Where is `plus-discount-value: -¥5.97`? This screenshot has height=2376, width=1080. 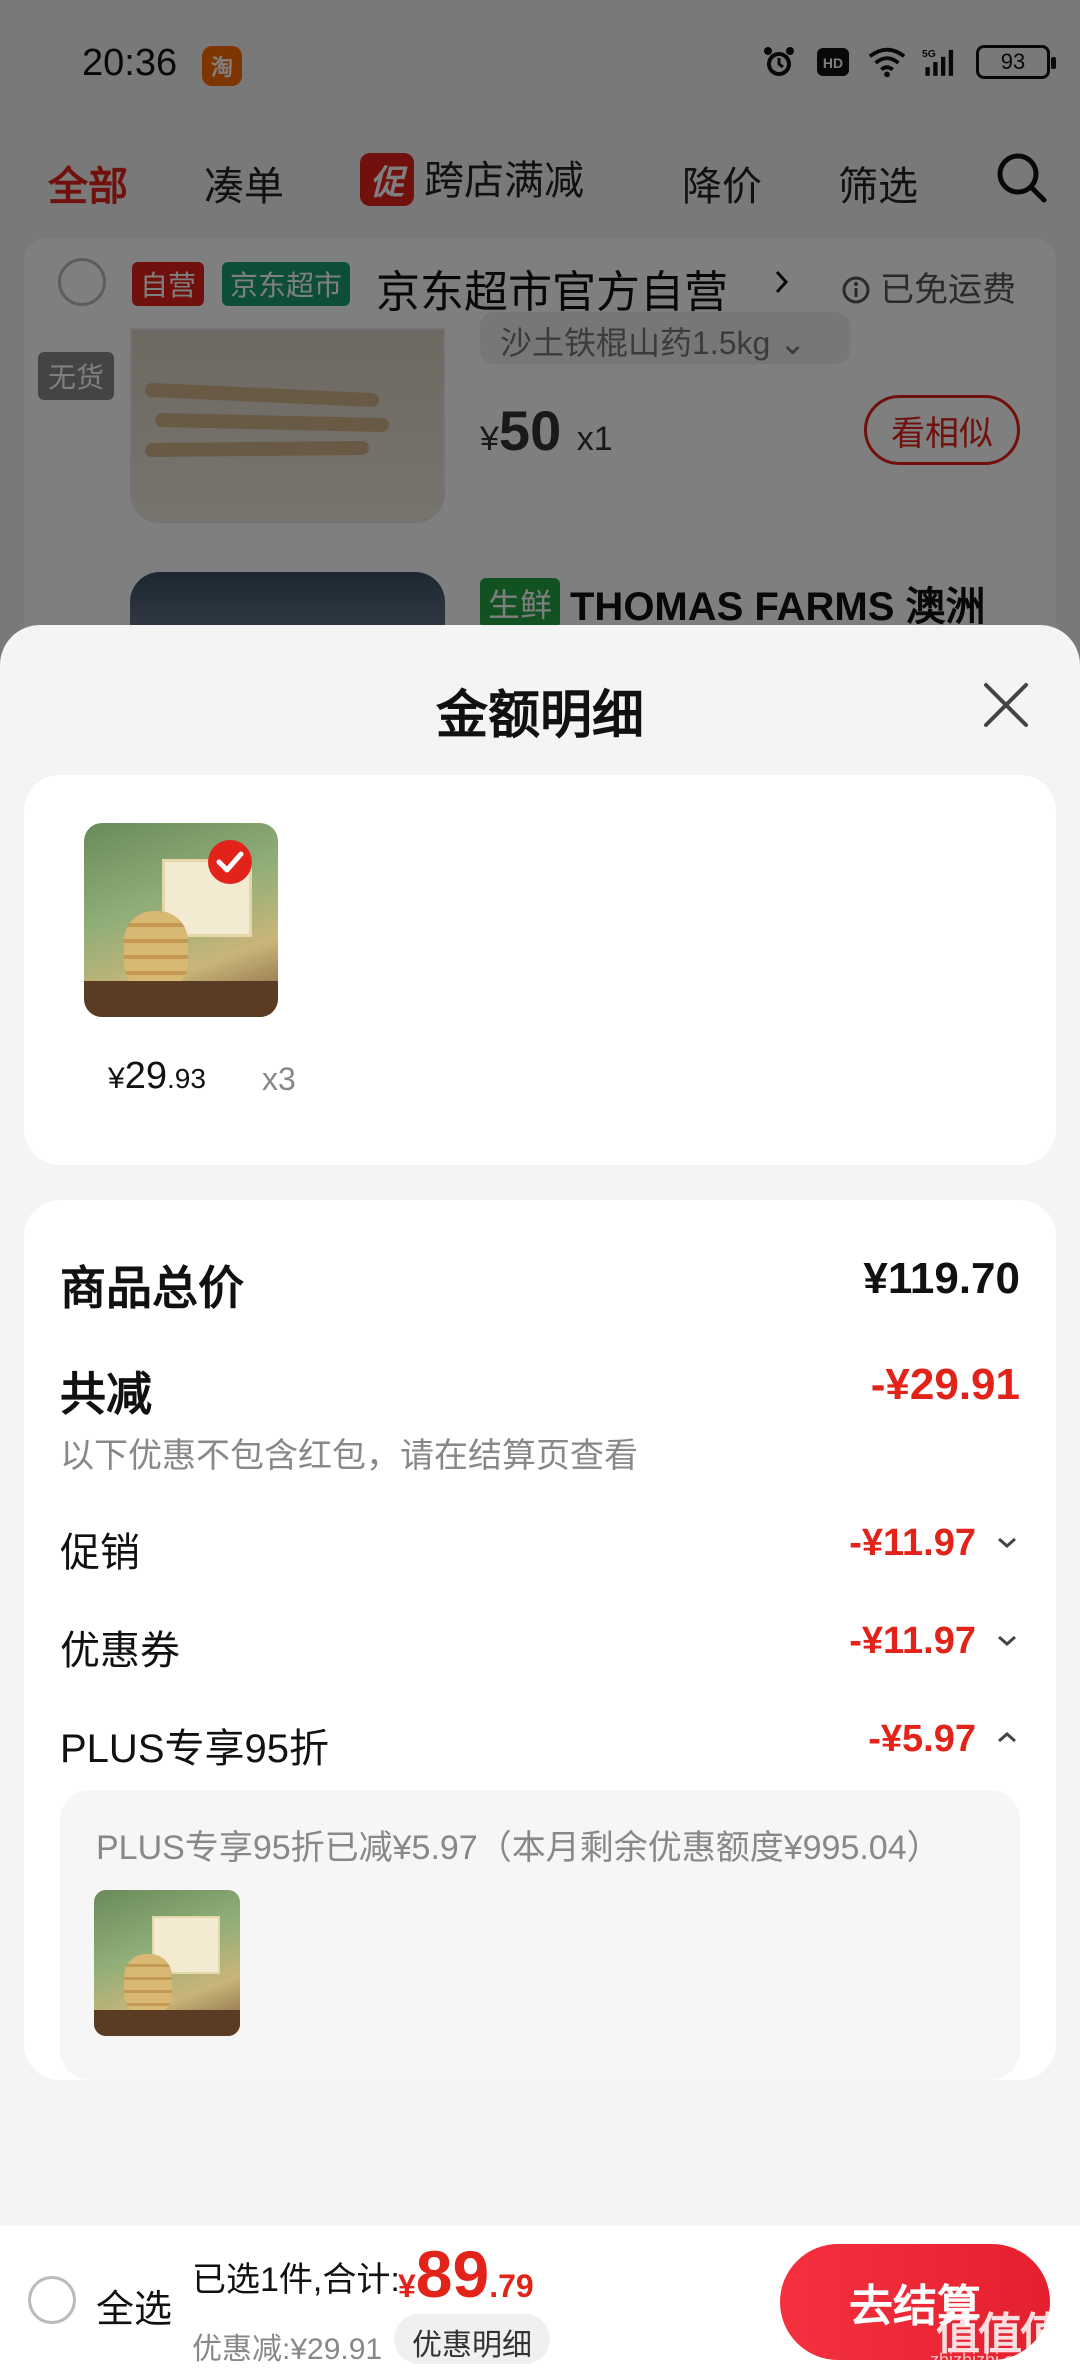 plus-discount-value: -¥5.97 is located at coordinates (922, 1739).